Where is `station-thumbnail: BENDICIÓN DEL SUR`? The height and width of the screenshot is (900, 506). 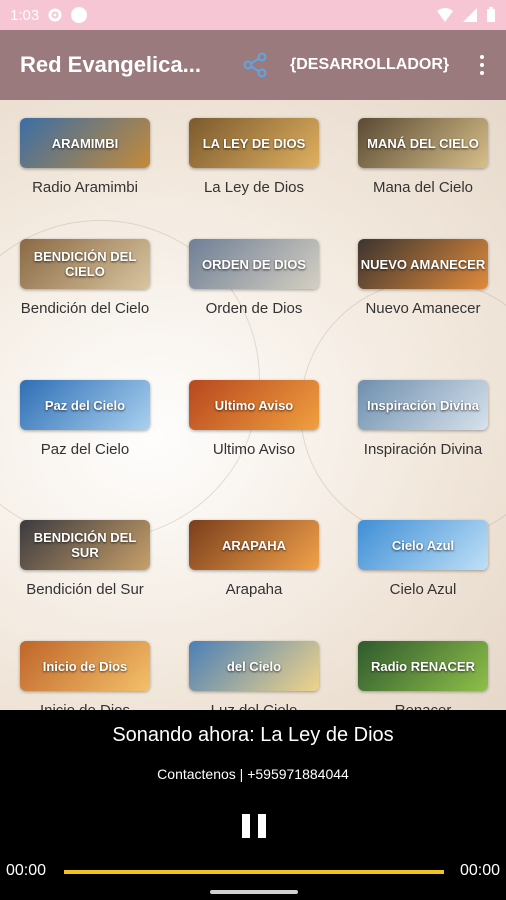
station-thumbnail: BENDICIÓN DEL SUR is located at coordinates (85, 545).